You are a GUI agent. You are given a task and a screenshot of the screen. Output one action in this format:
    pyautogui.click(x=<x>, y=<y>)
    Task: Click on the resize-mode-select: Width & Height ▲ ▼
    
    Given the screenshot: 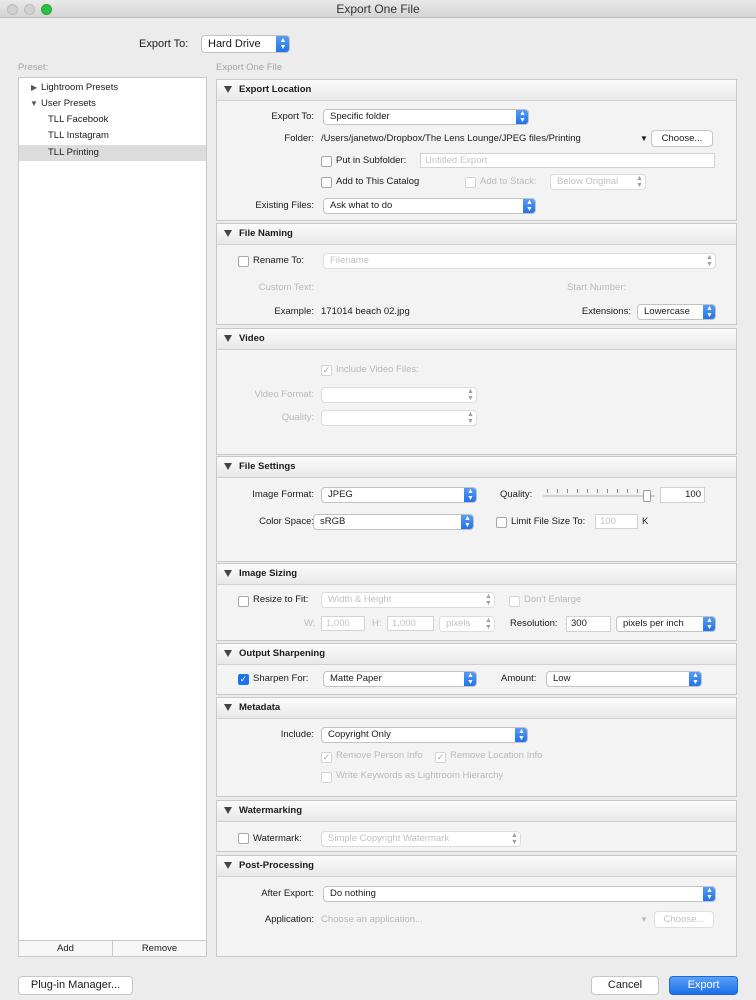 What is the action you would take?
    pyautogui.click(x=408, y=600)
    